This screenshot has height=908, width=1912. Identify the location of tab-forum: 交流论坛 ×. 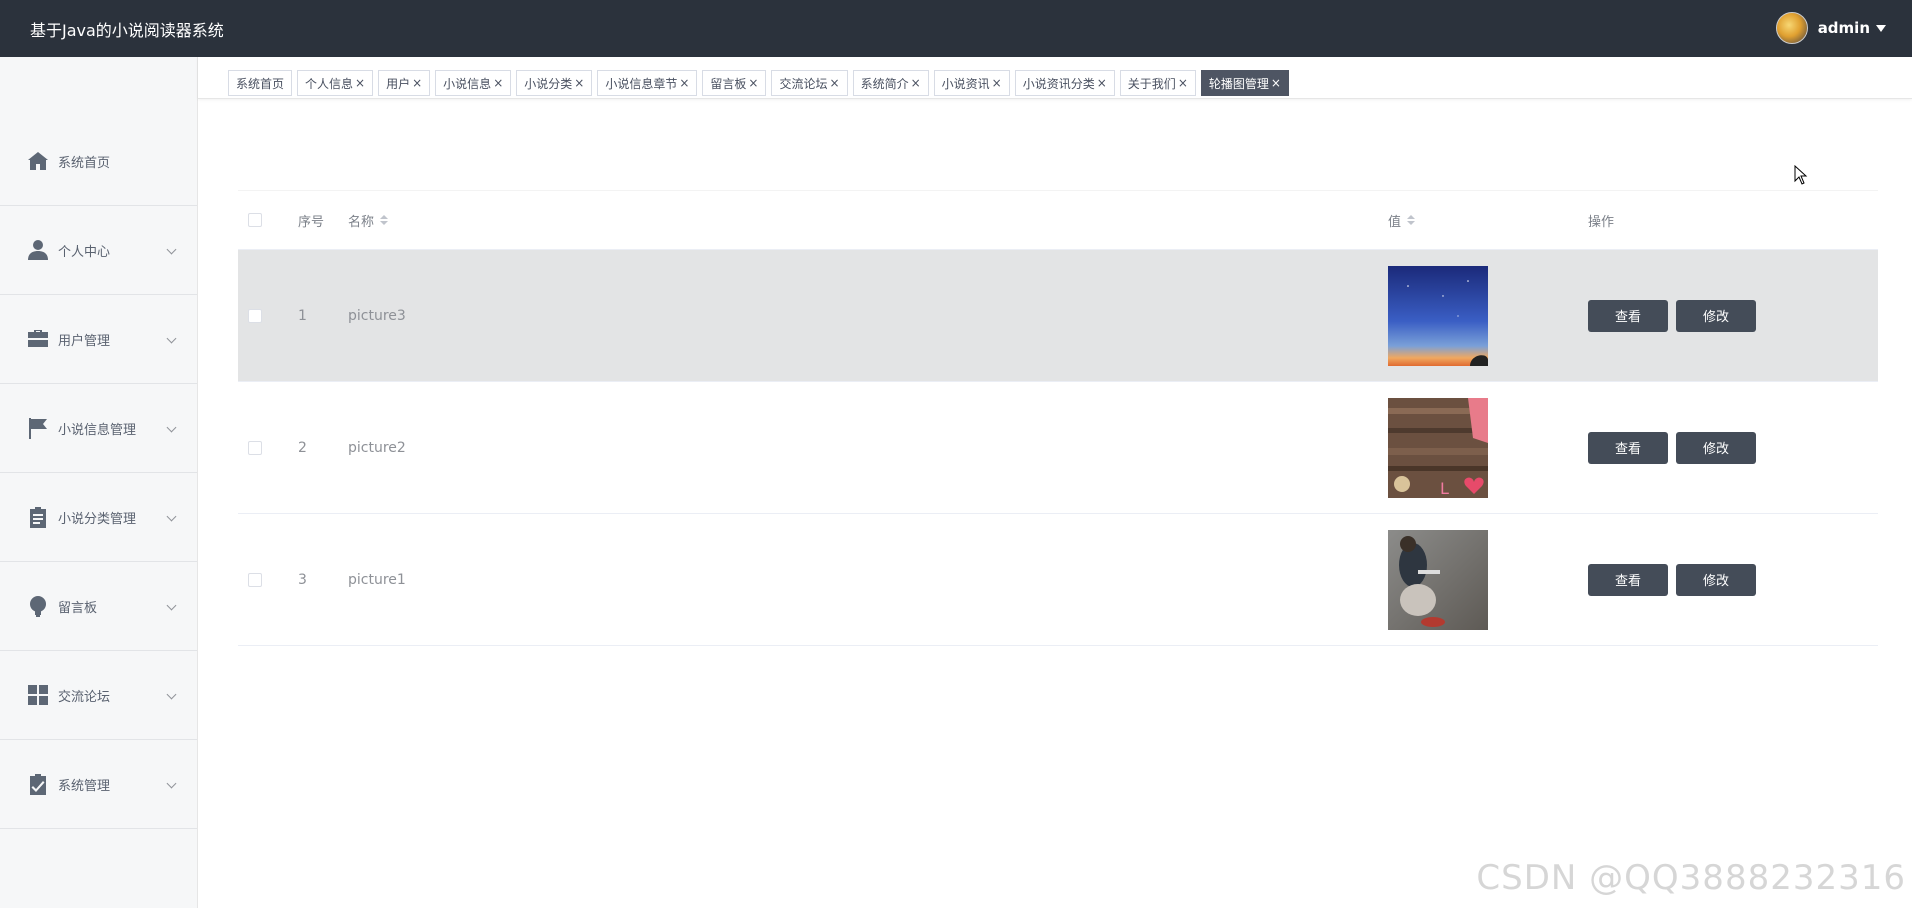
(809, 83).